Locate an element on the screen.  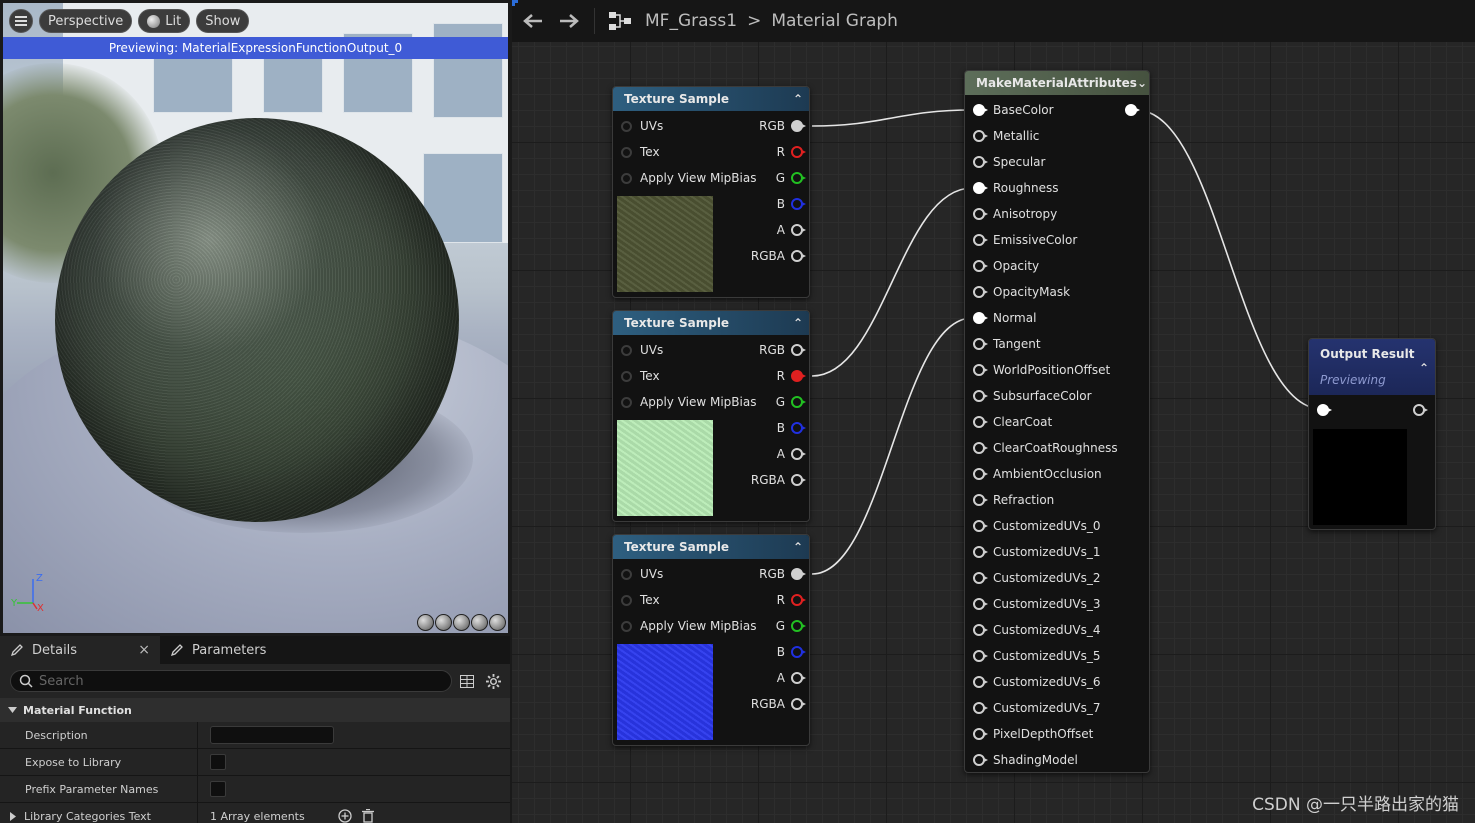
attribute-pin-row: BaseColor is located at coordinates (1013, 110).